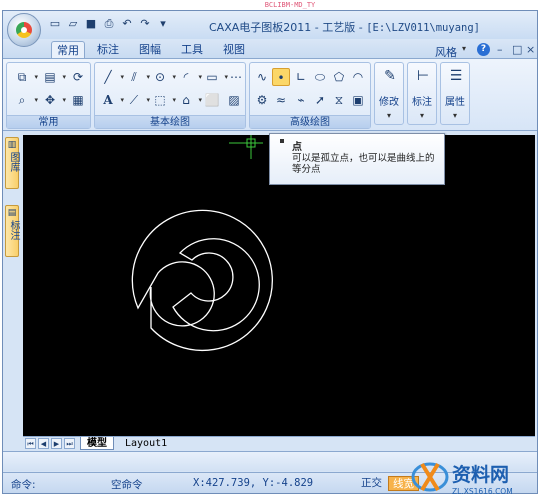 Image resolution: width=553 pixels, height=499 pixels. Describe the element at coordinates (390, 76) in the screenshot. I see `eraser-icon: ✎` at that location.